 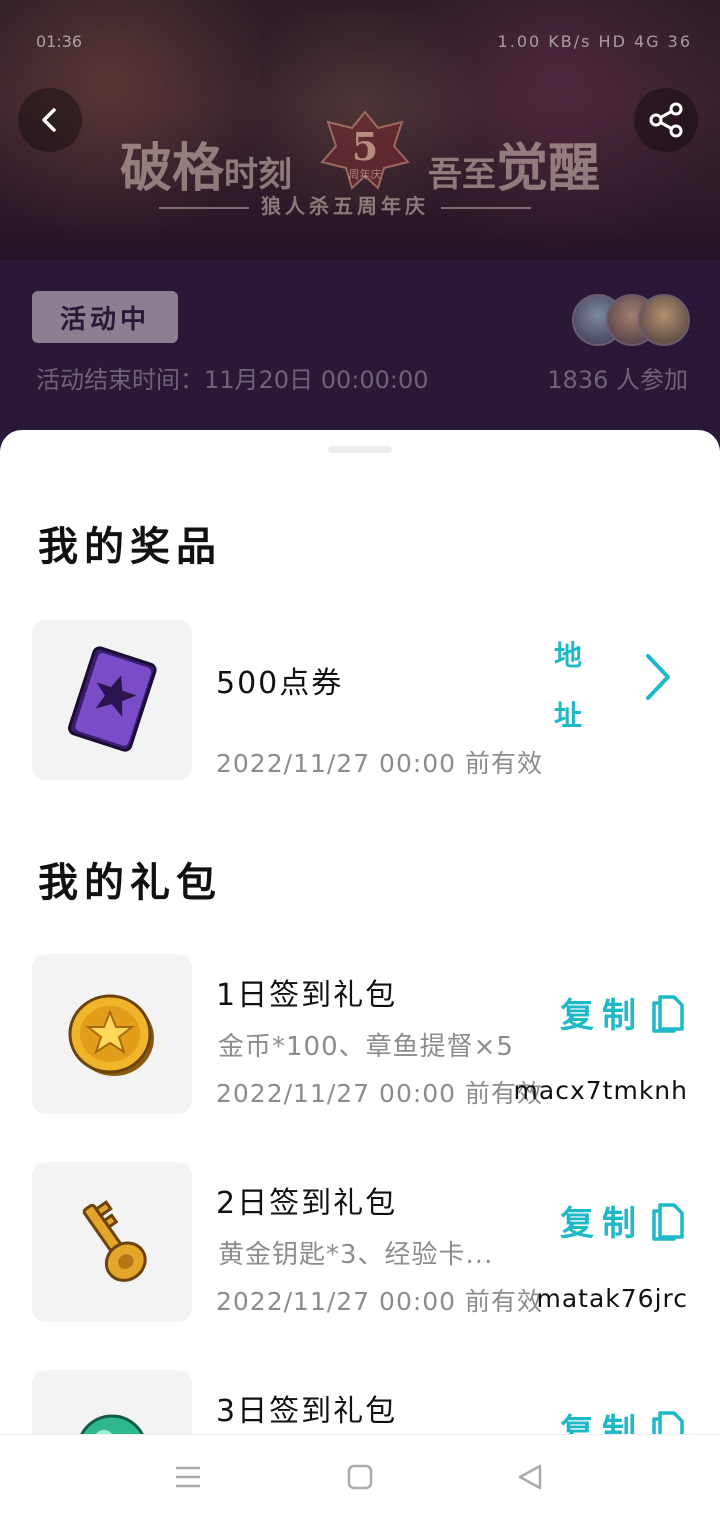 I want to click on home-icon, so click(x=360, y=1477).